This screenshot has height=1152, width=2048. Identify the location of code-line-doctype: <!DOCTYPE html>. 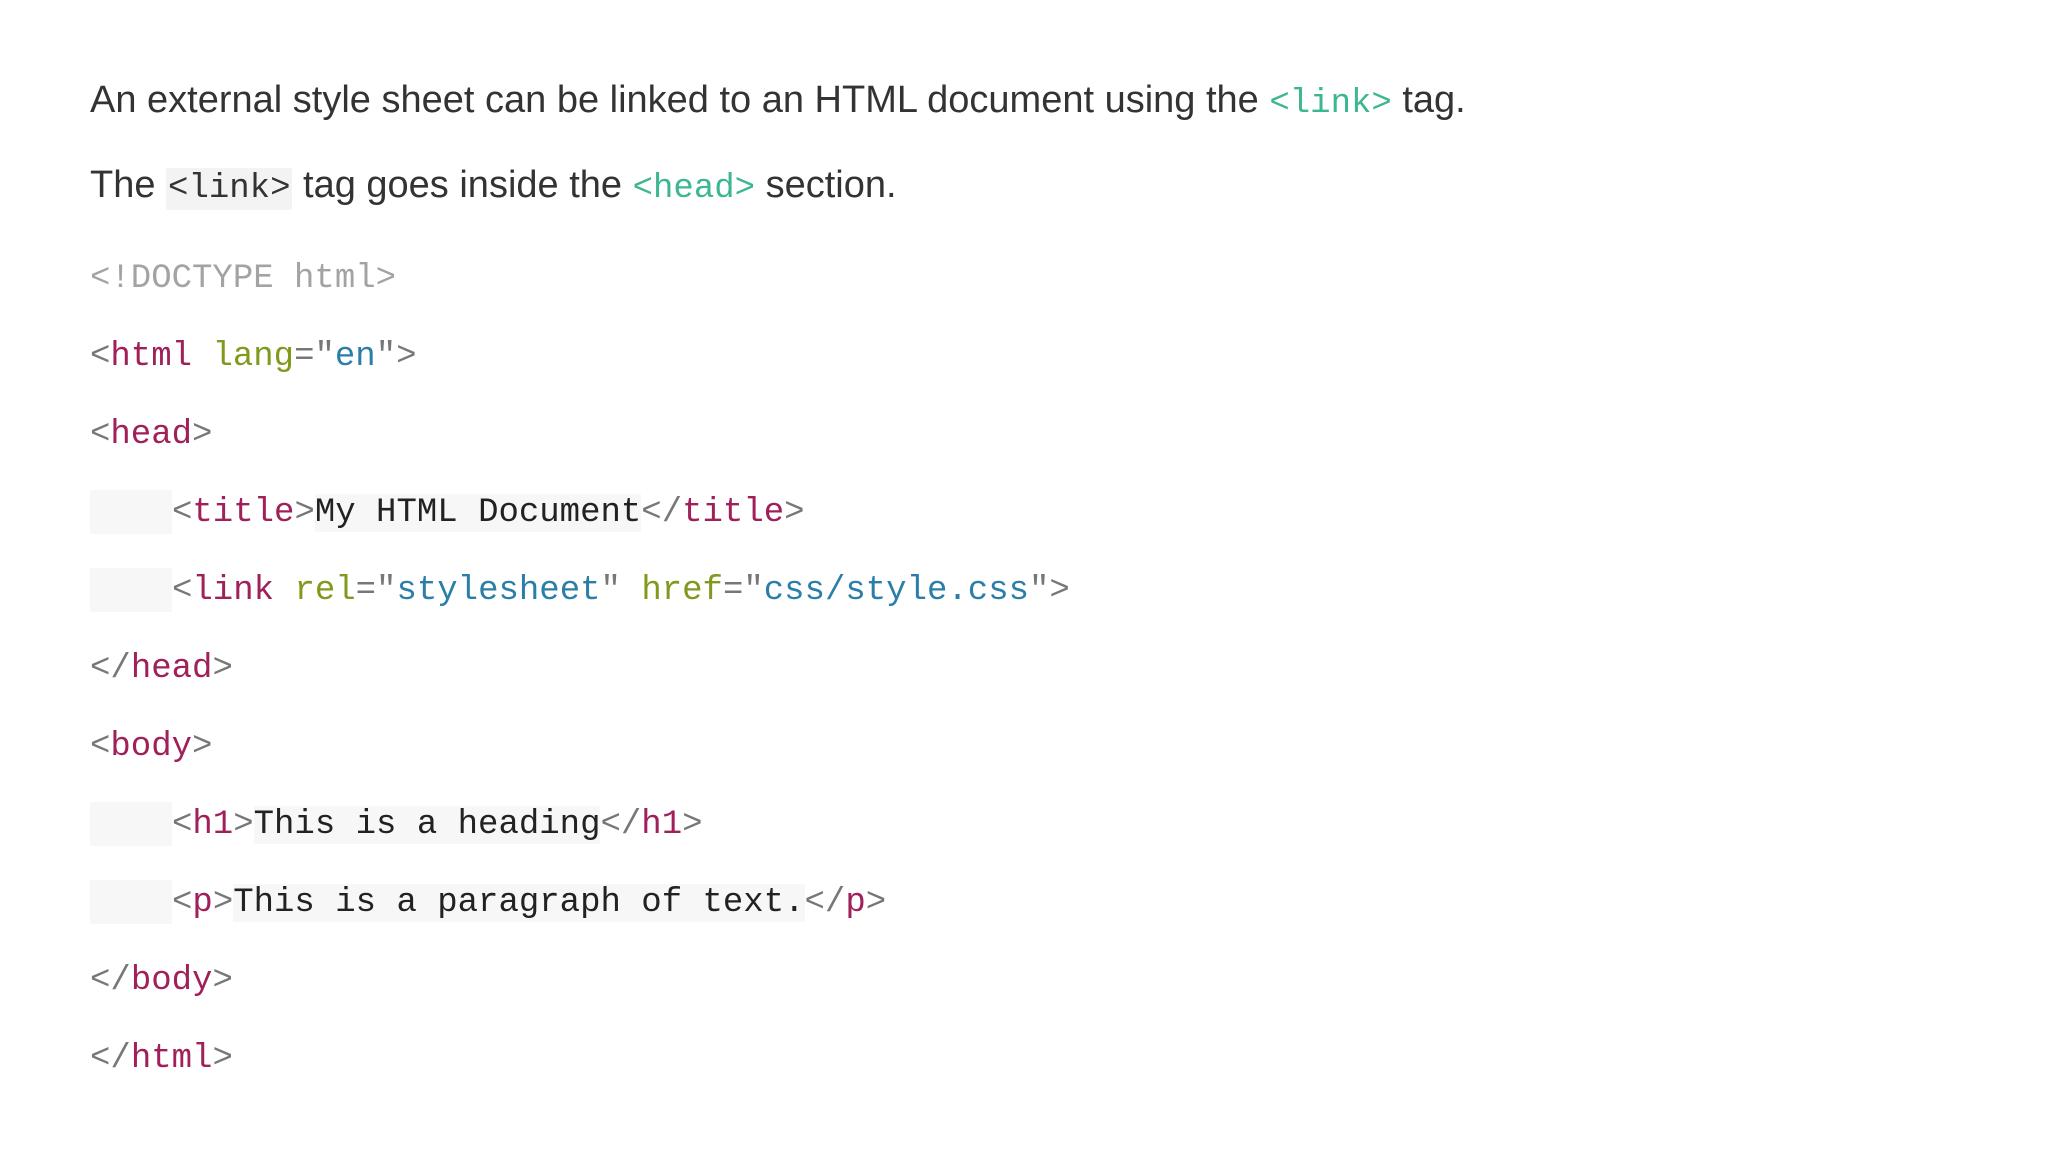
(1039, 279).